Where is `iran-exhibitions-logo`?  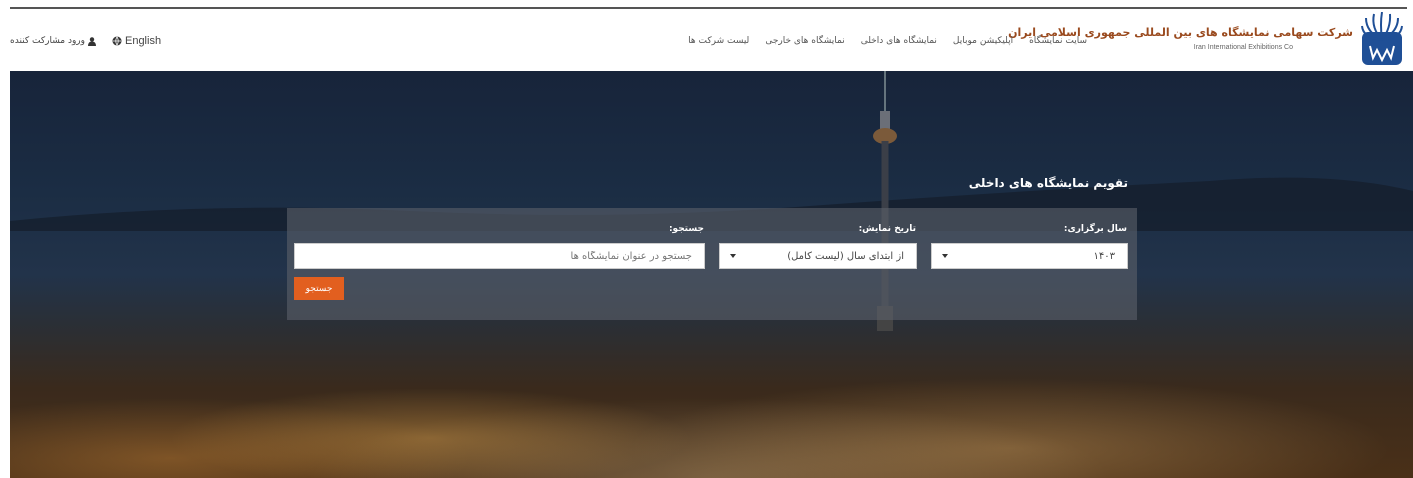
iran-exhibitions-logo is located at coordinates (1382, 39).